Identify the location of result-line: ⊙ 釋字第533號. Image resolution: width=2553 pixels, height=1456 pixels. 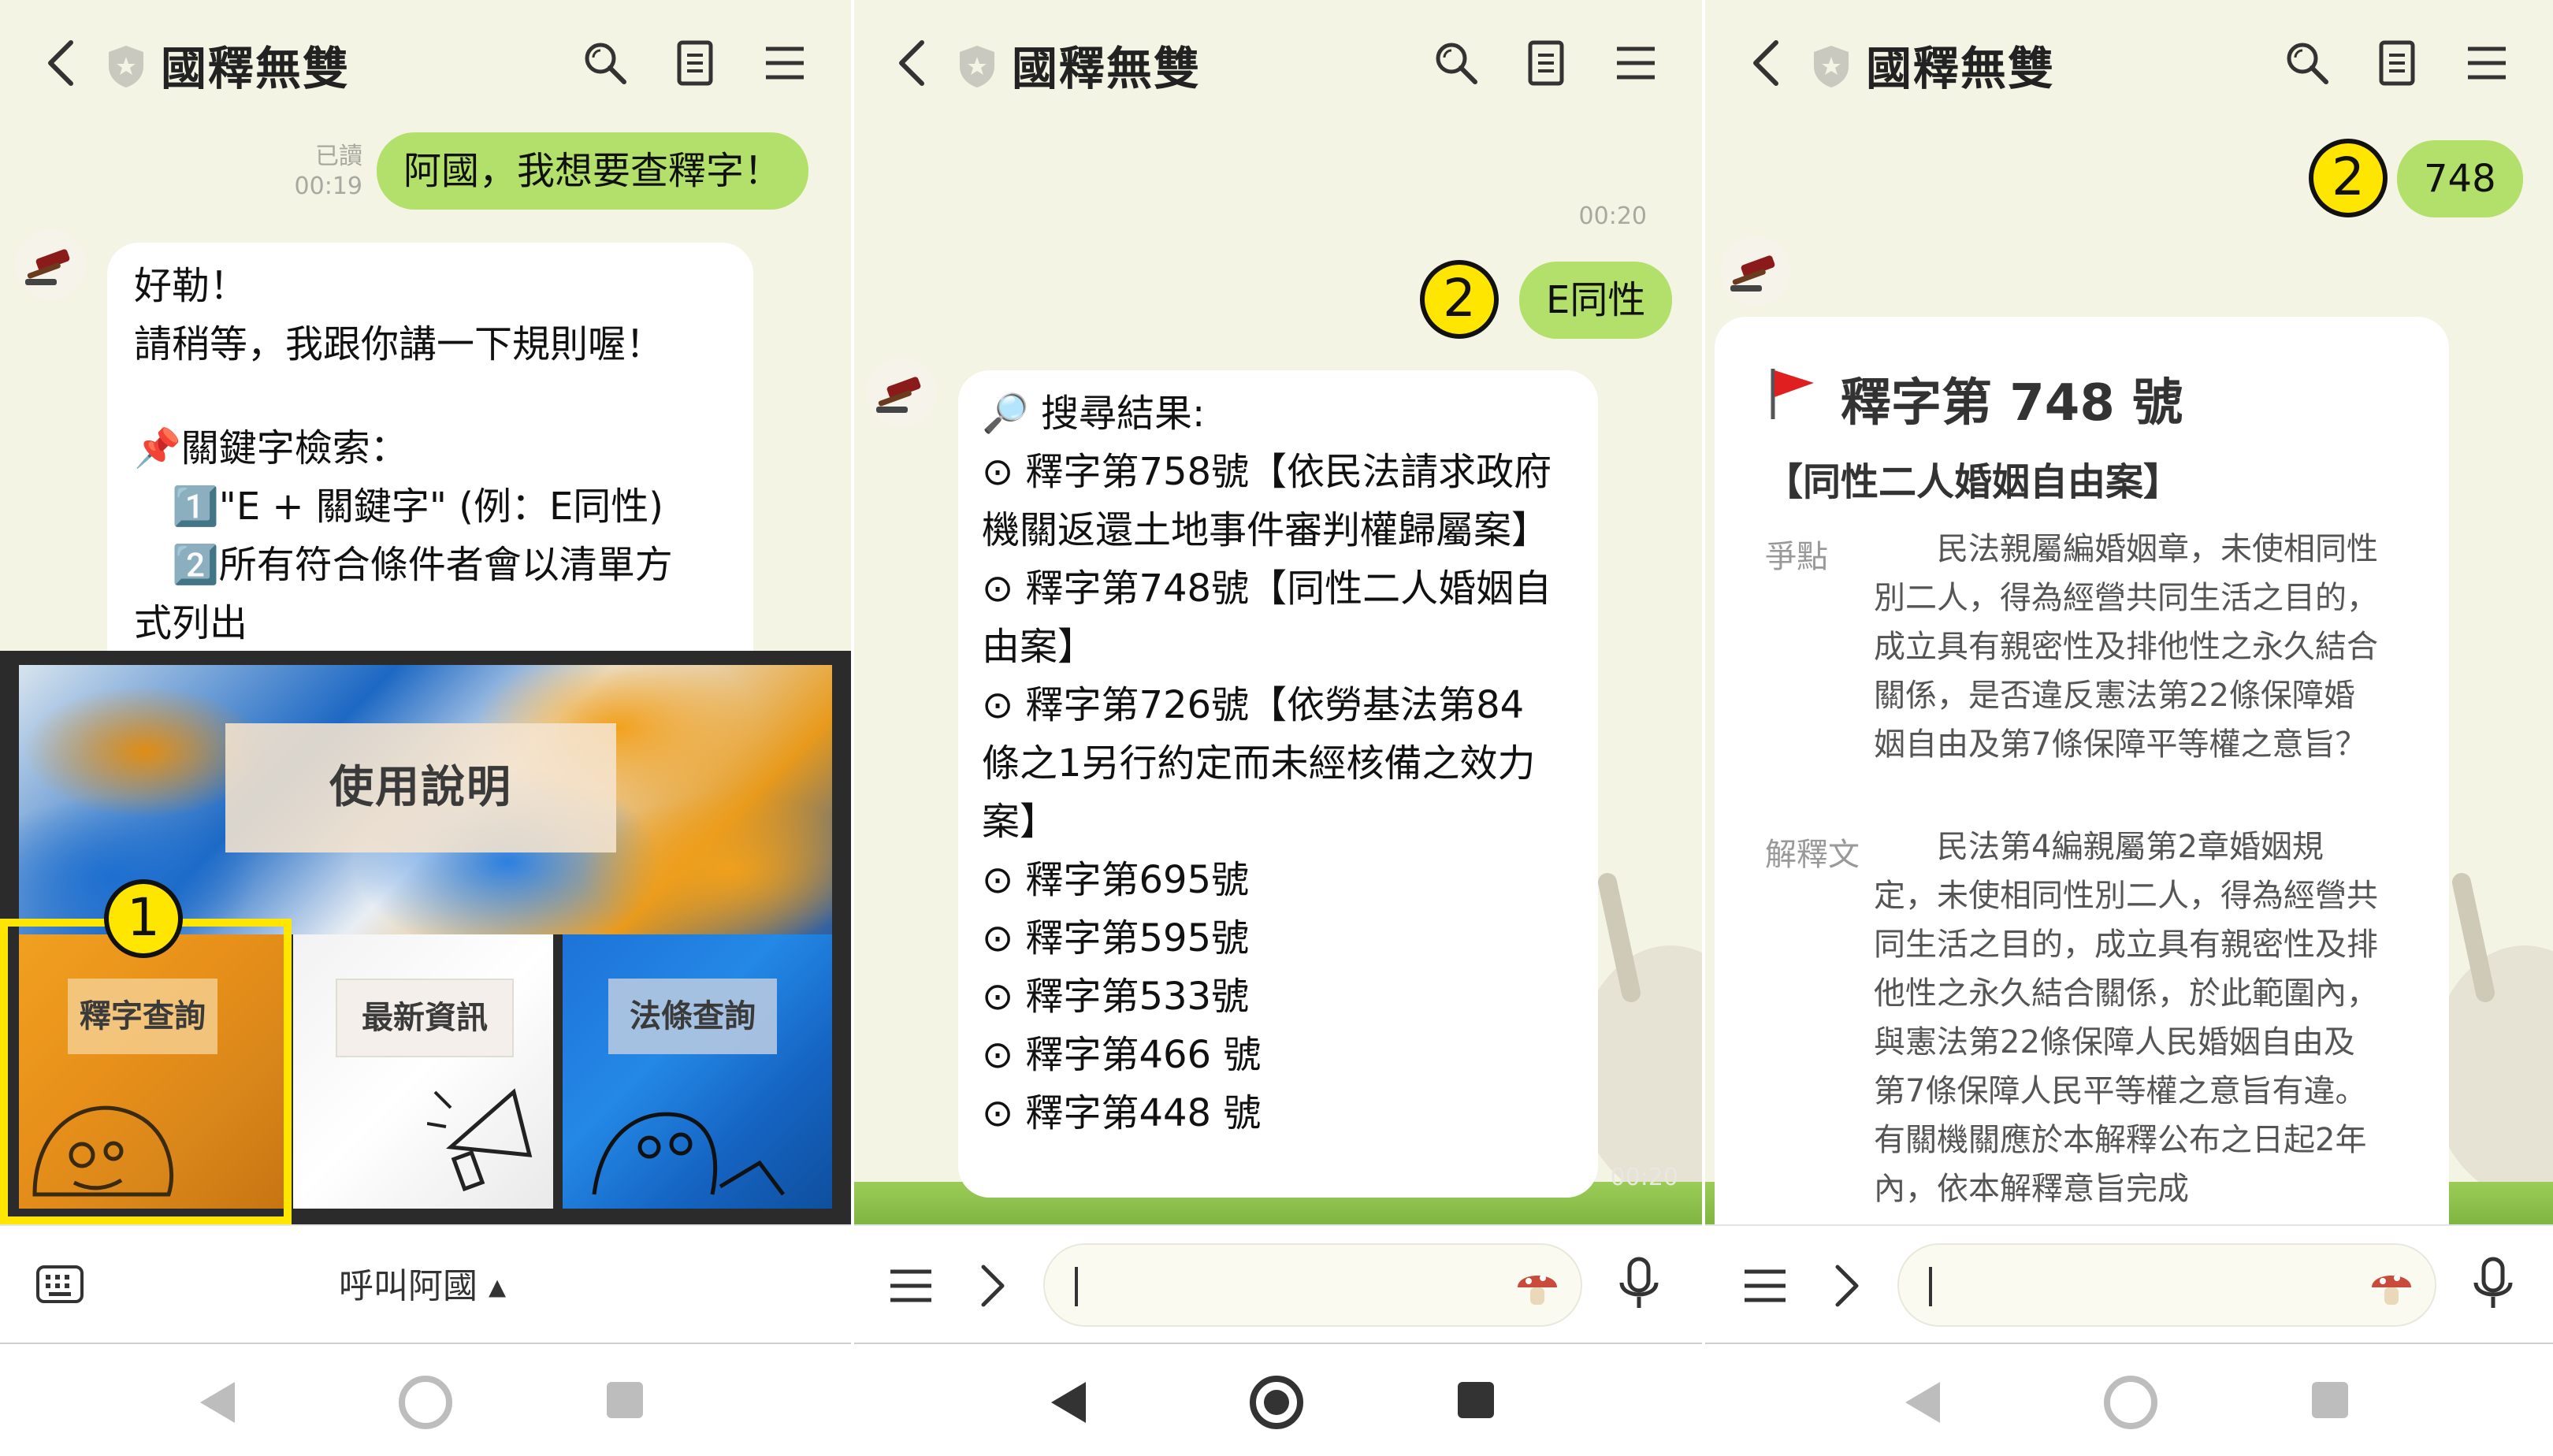
(1278, 997).